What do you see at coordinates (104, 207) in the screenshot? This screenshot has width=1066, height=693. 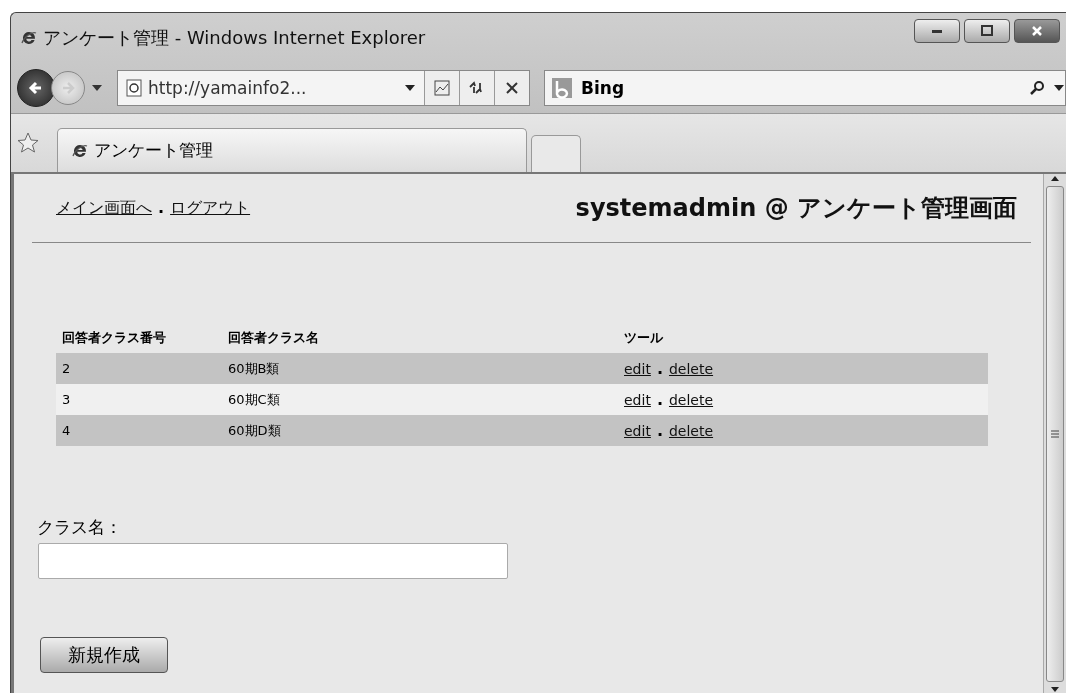 I see `nav-link: メイン画面へ` at bounding box center [104, 207].